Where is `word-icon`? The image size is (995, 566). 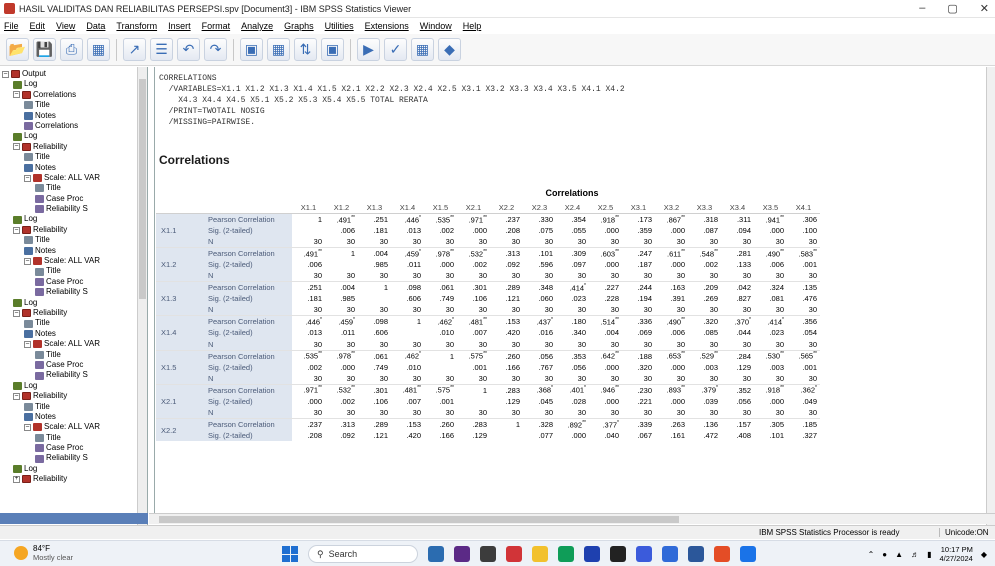
word-icon is located at coordinates (696, 554).